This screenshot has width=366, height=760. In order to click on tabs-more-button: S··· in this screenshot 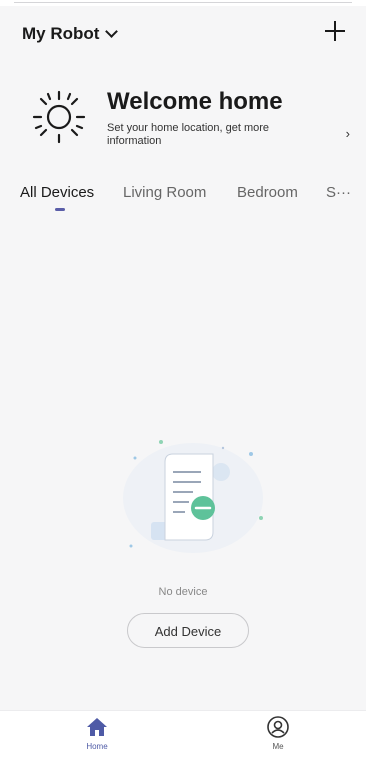, I will do `click(339, 192)`.